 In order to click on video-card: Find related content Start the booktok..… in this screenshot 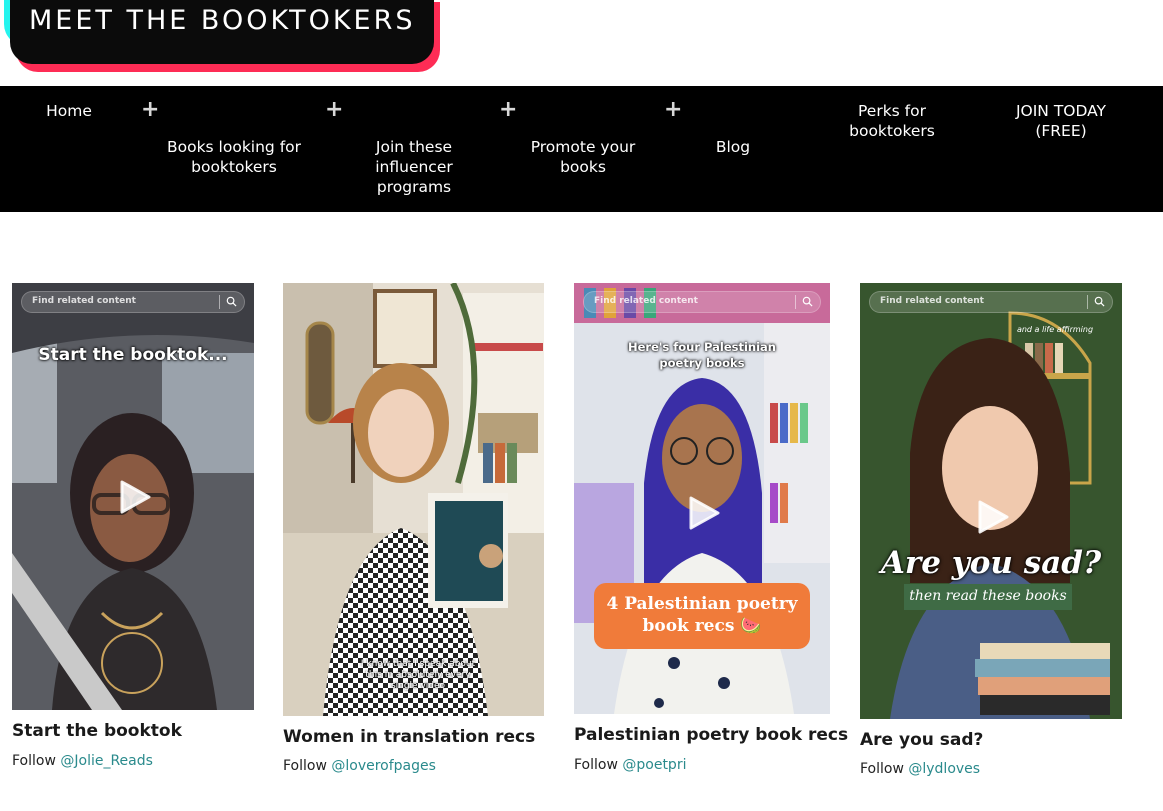, I will do `click(133, 533)`.